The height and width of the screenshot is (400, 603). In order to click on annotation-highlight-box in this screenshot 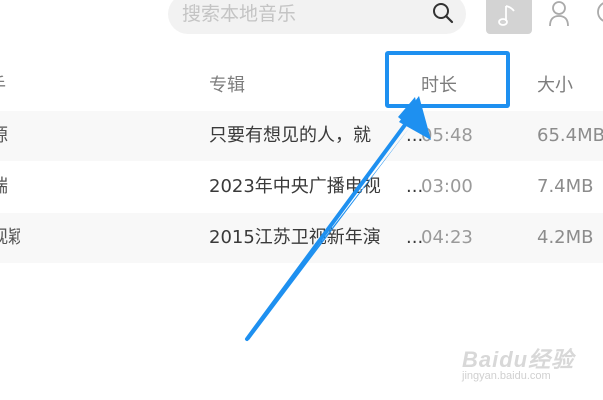, I will do `click(447, 79)`.